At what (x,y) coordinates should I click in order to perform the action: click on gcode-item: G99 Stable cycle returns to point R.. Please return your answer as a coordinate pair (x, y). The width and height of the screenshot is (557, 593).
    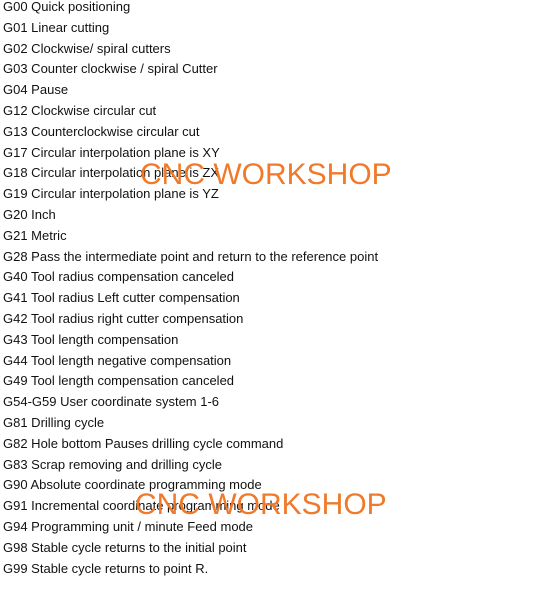
    Looking at the image, I should click on (106, 568).